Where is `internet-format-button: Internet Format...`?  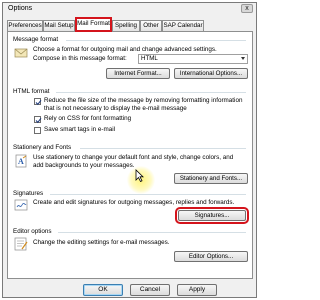
internet-format-button: Internet Format... is located at coordinates (138, 73).